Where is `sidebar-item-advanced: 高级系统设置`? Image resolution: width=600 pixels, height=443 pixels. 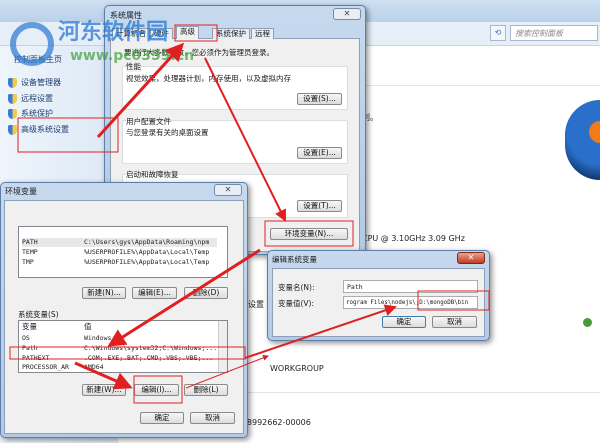 sidebar-item-advanced: 高级系统设置 is located at coordinates (38, 129).